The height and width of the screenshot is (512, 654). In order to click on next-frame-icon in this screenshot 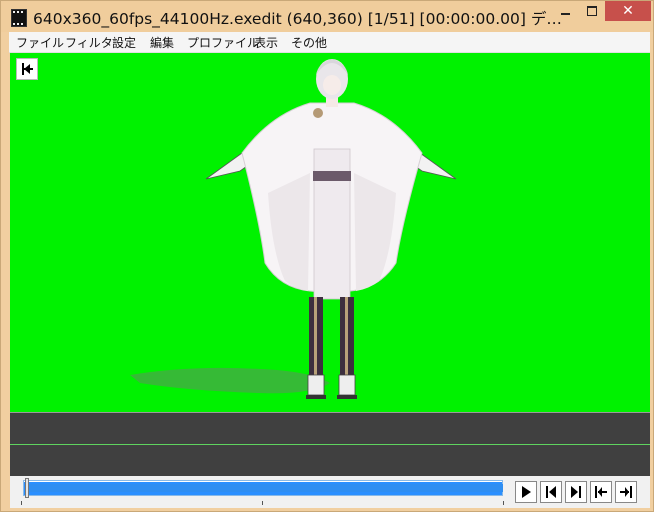, I will do `click(576, 492)`.